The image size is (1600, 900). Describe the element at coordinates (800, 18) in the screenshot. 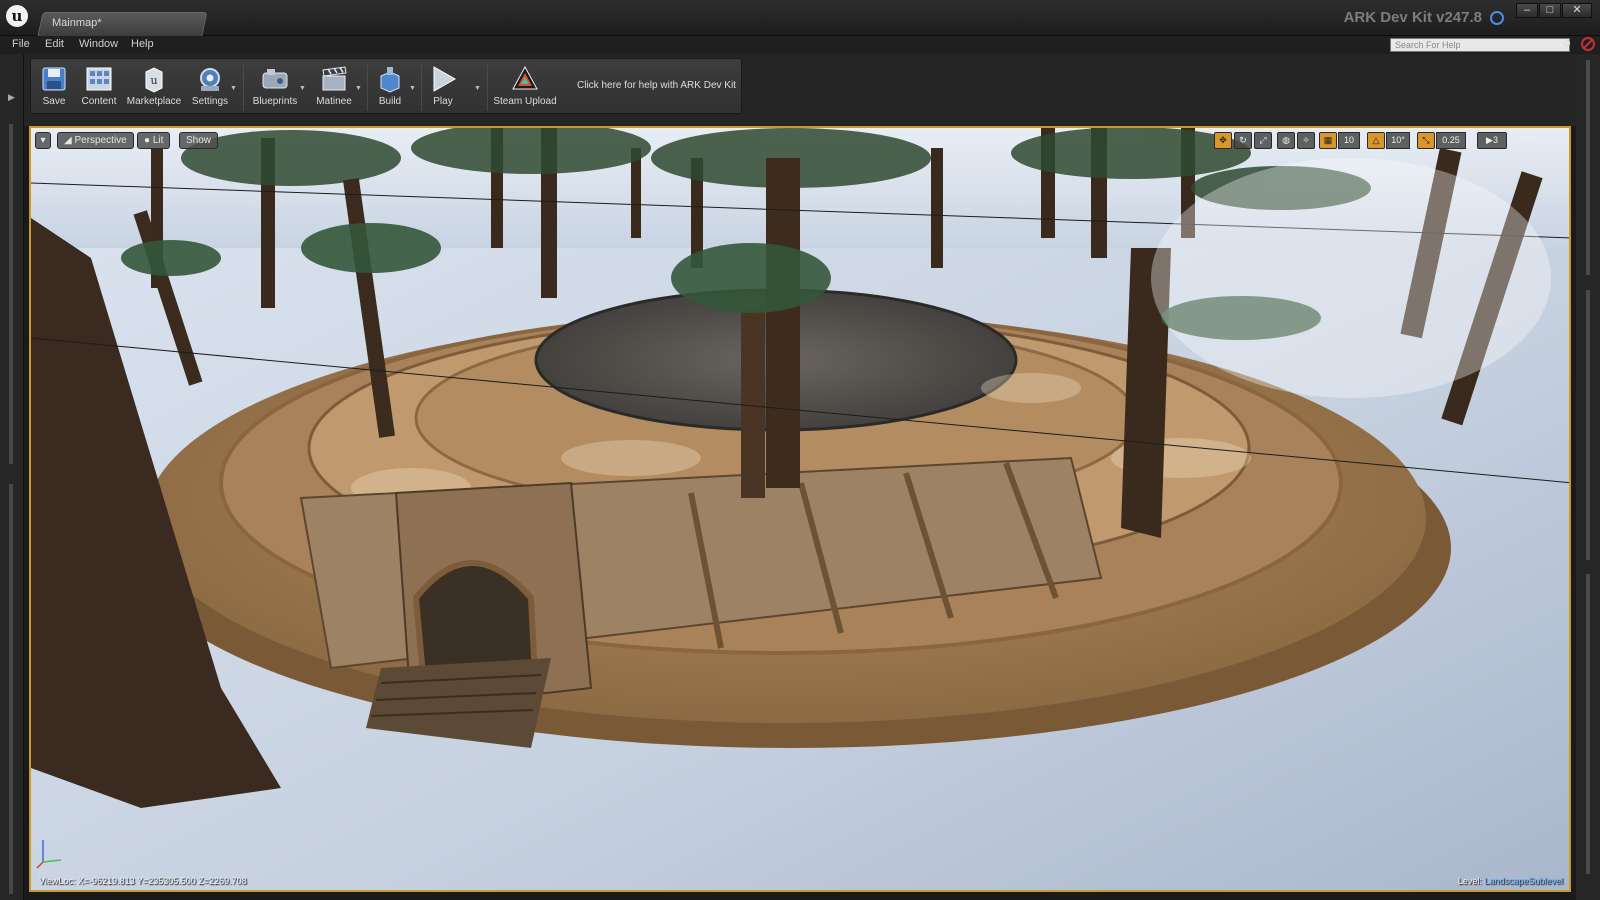

I see `title-bar: u Mainmap* ARK Dev Kit v247.8 ‒ □ ✕` at that location.